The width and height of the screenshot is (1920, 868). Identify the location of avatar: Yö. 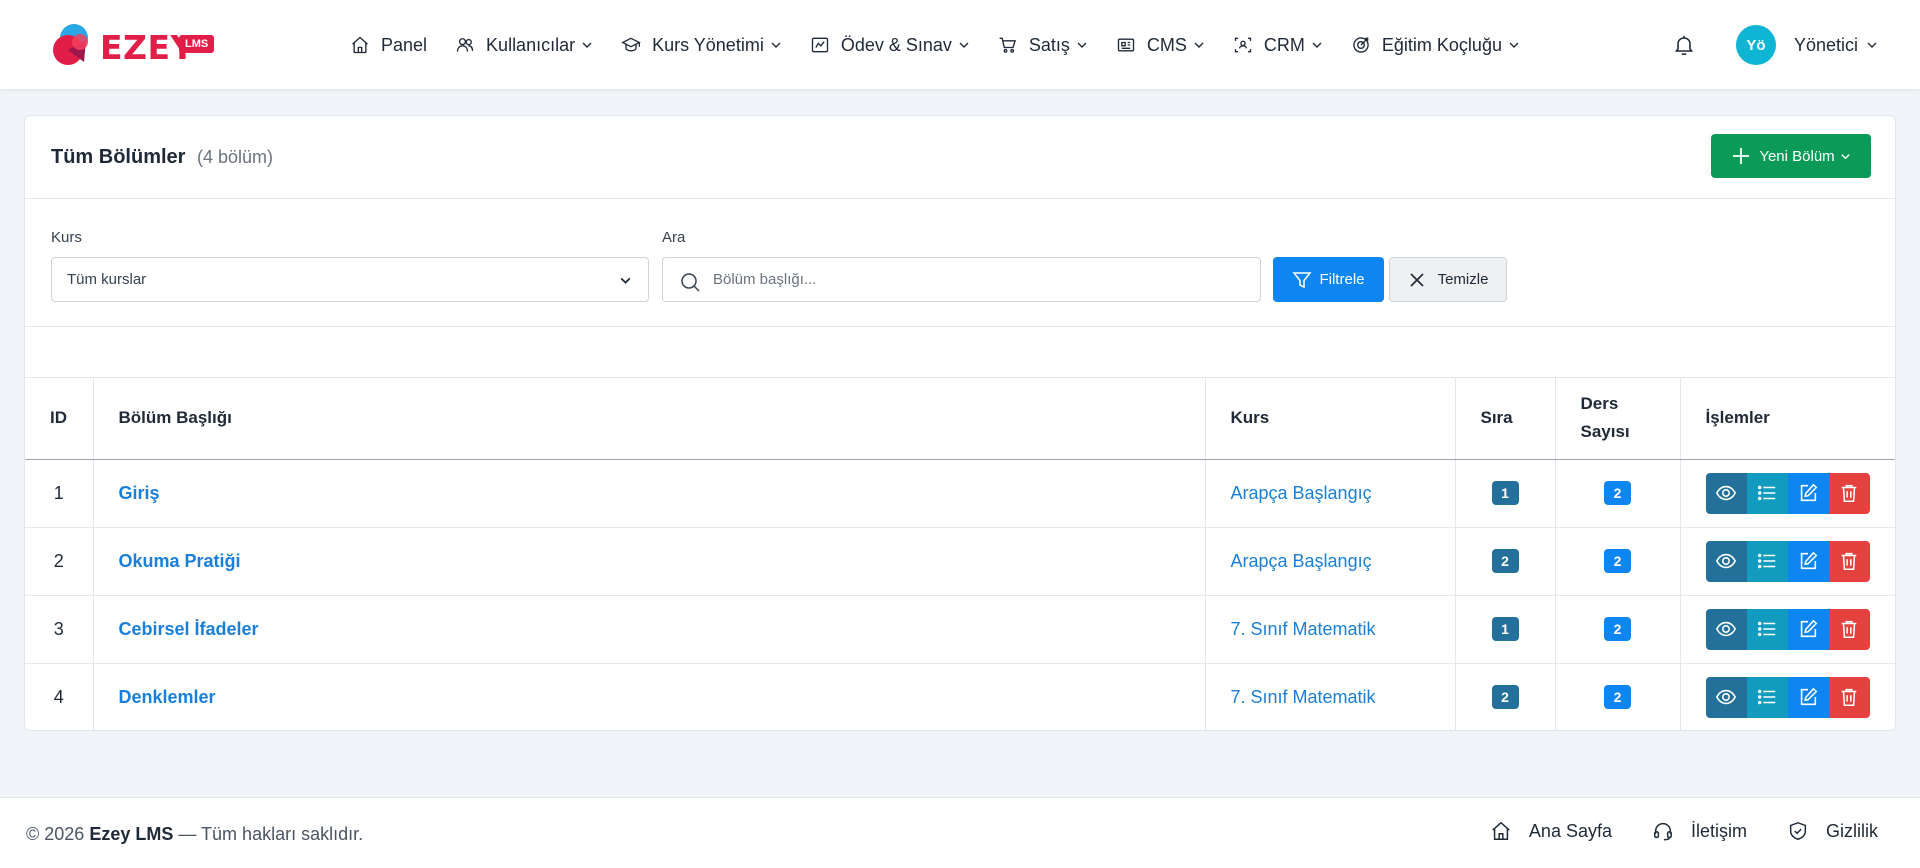
(1756, 45).